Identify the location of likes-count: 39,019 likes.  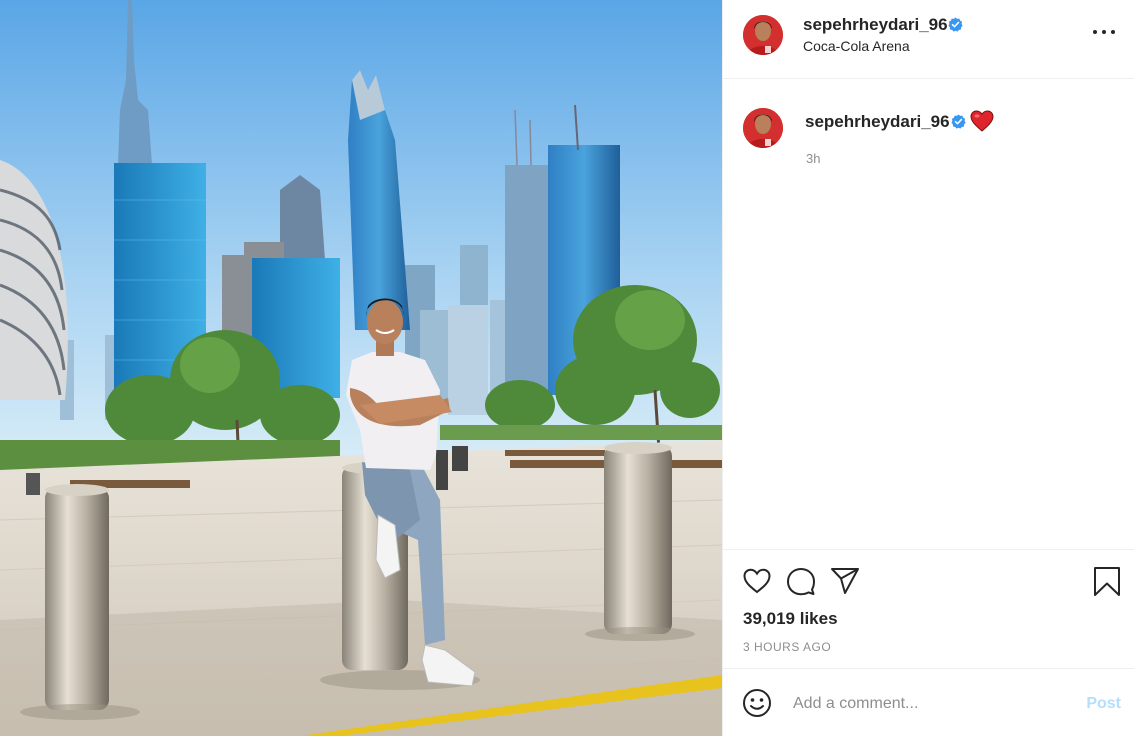
(790, 619).